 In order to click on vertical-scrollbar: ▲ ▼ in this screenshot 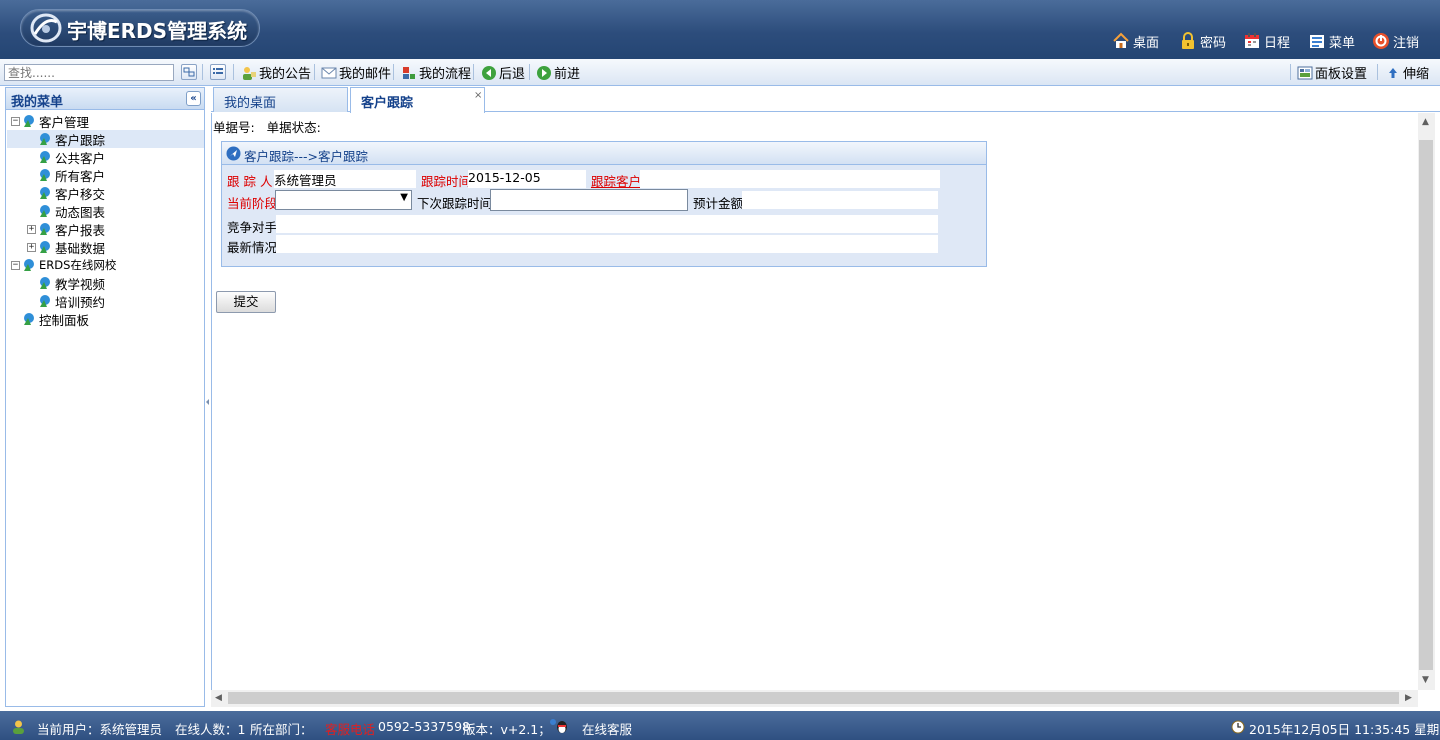, I will do `click(1426, 401)`.